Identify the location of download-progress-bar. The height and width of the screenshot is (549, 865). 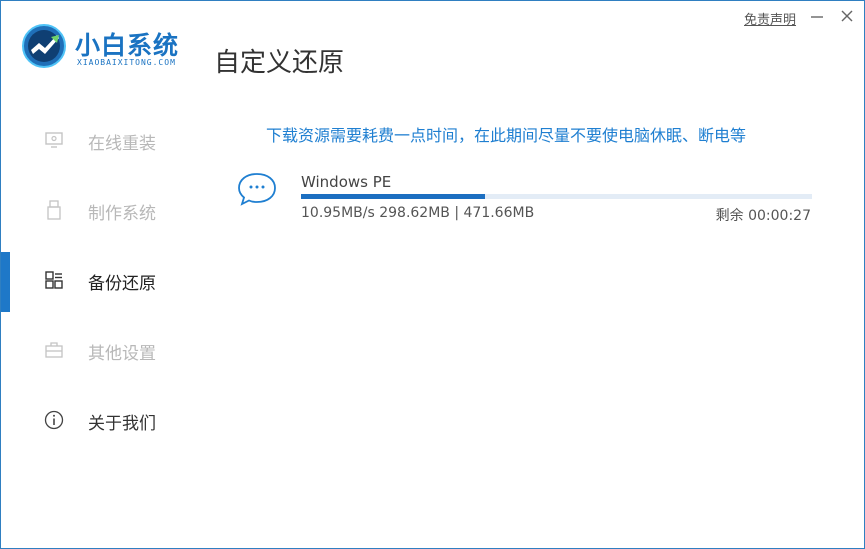
(556, 196).